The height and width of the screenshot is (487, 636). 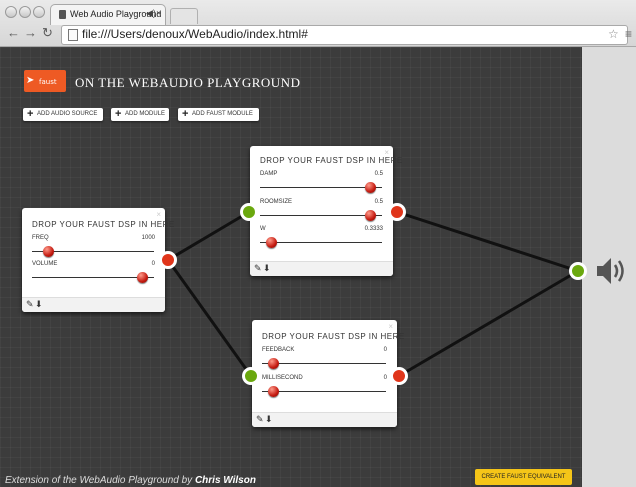 I want to click on speaker-icon, so click(x=610, y=271).